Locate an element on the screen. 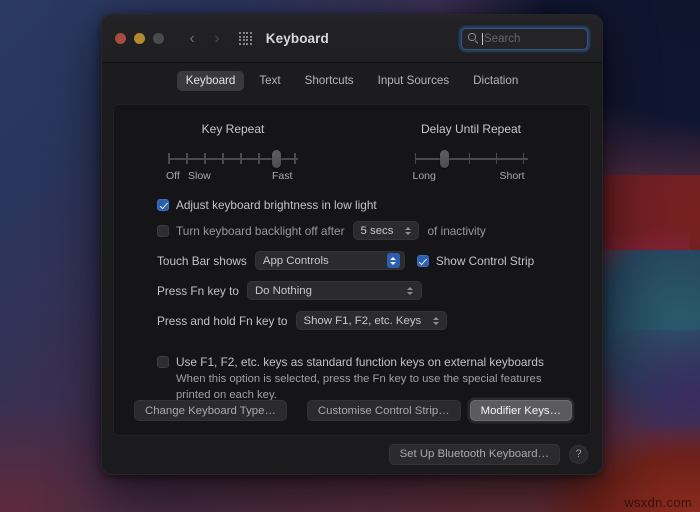  tab-dictation: Dictation is located at coordinates (495, 81).